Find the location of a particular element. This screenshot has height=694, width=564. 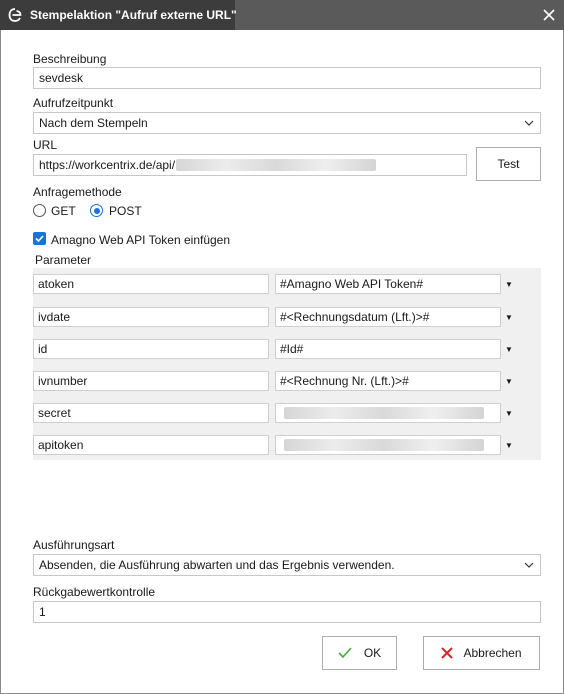

param-name: atoken is located at coordinates (56, 284).